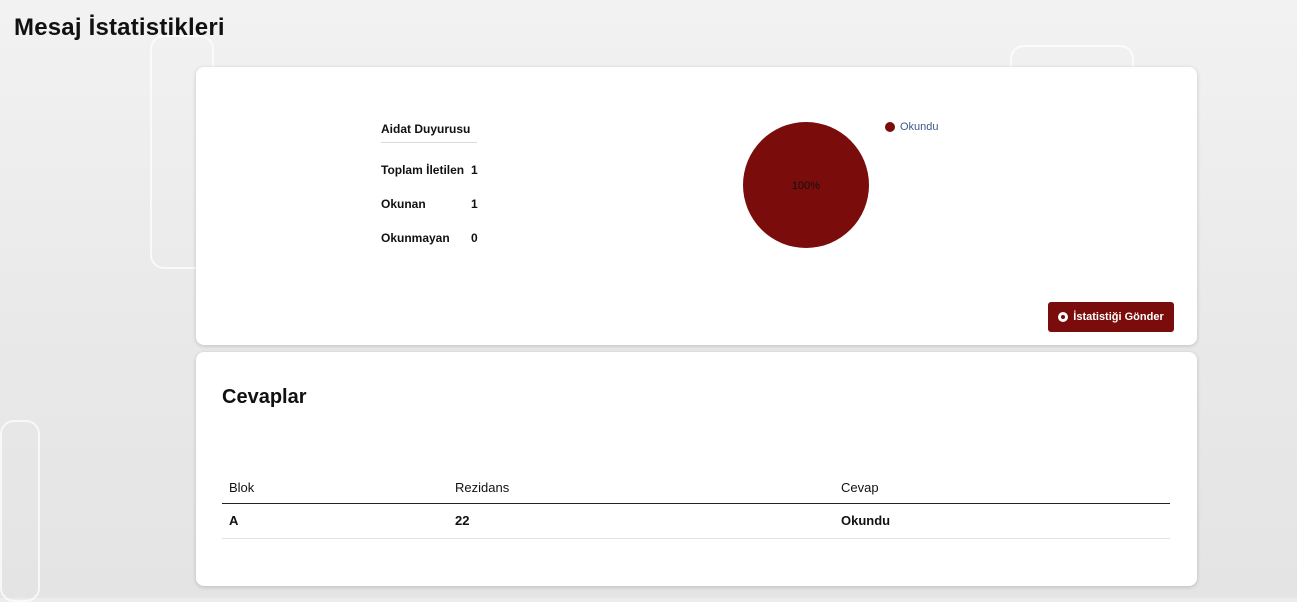  Describe the element at coordinates (919, 127) in the screenshot. I see `legend-label: Okundu` at that location.